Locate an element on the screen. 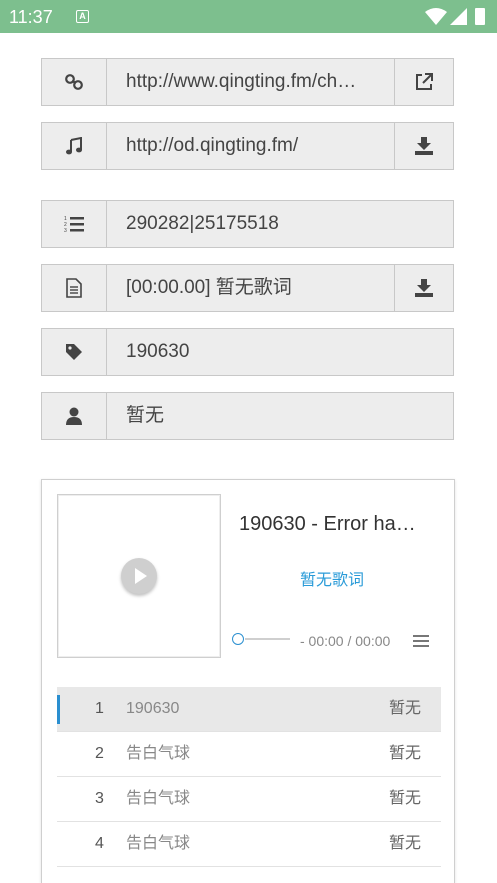 The width and height of the screenshot is (497, 883). document-icon is located at coordinates (74, 288).